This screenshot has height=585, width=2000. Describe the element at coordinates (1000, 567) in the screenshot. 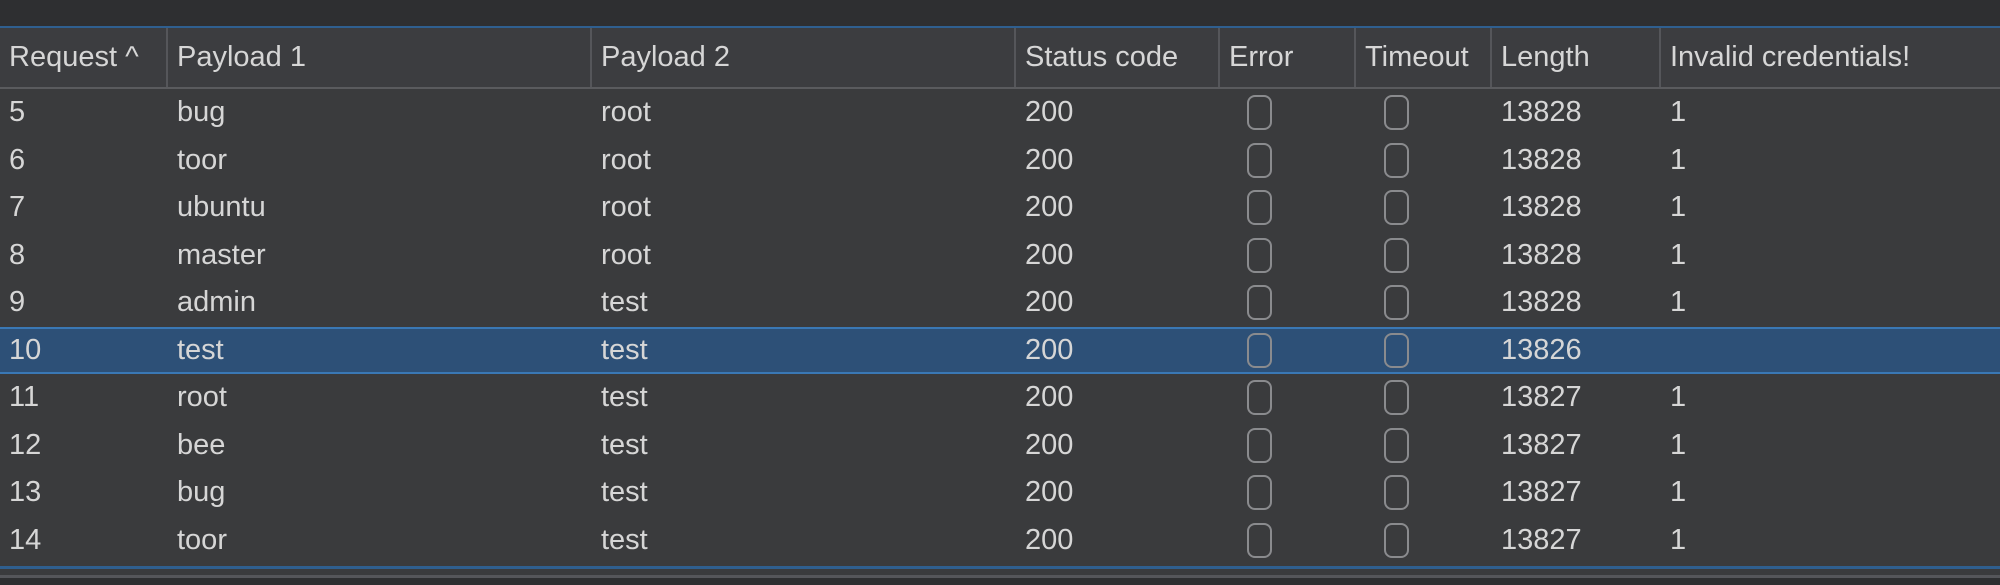

I see `divider` at that location.